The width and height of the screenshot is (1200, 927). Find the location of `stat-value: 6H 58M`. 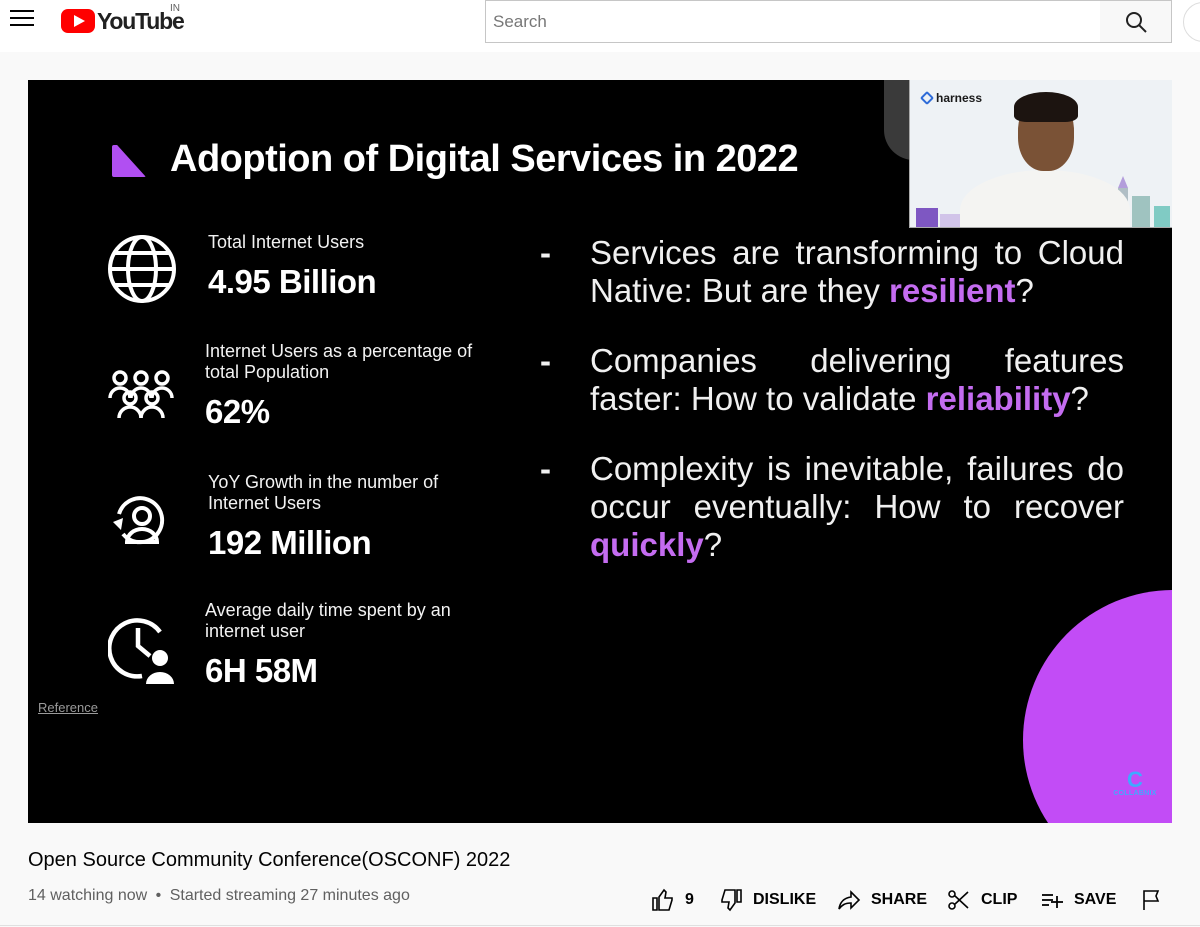

stat-value: 6H 58M is located at coordinates (261, 670).